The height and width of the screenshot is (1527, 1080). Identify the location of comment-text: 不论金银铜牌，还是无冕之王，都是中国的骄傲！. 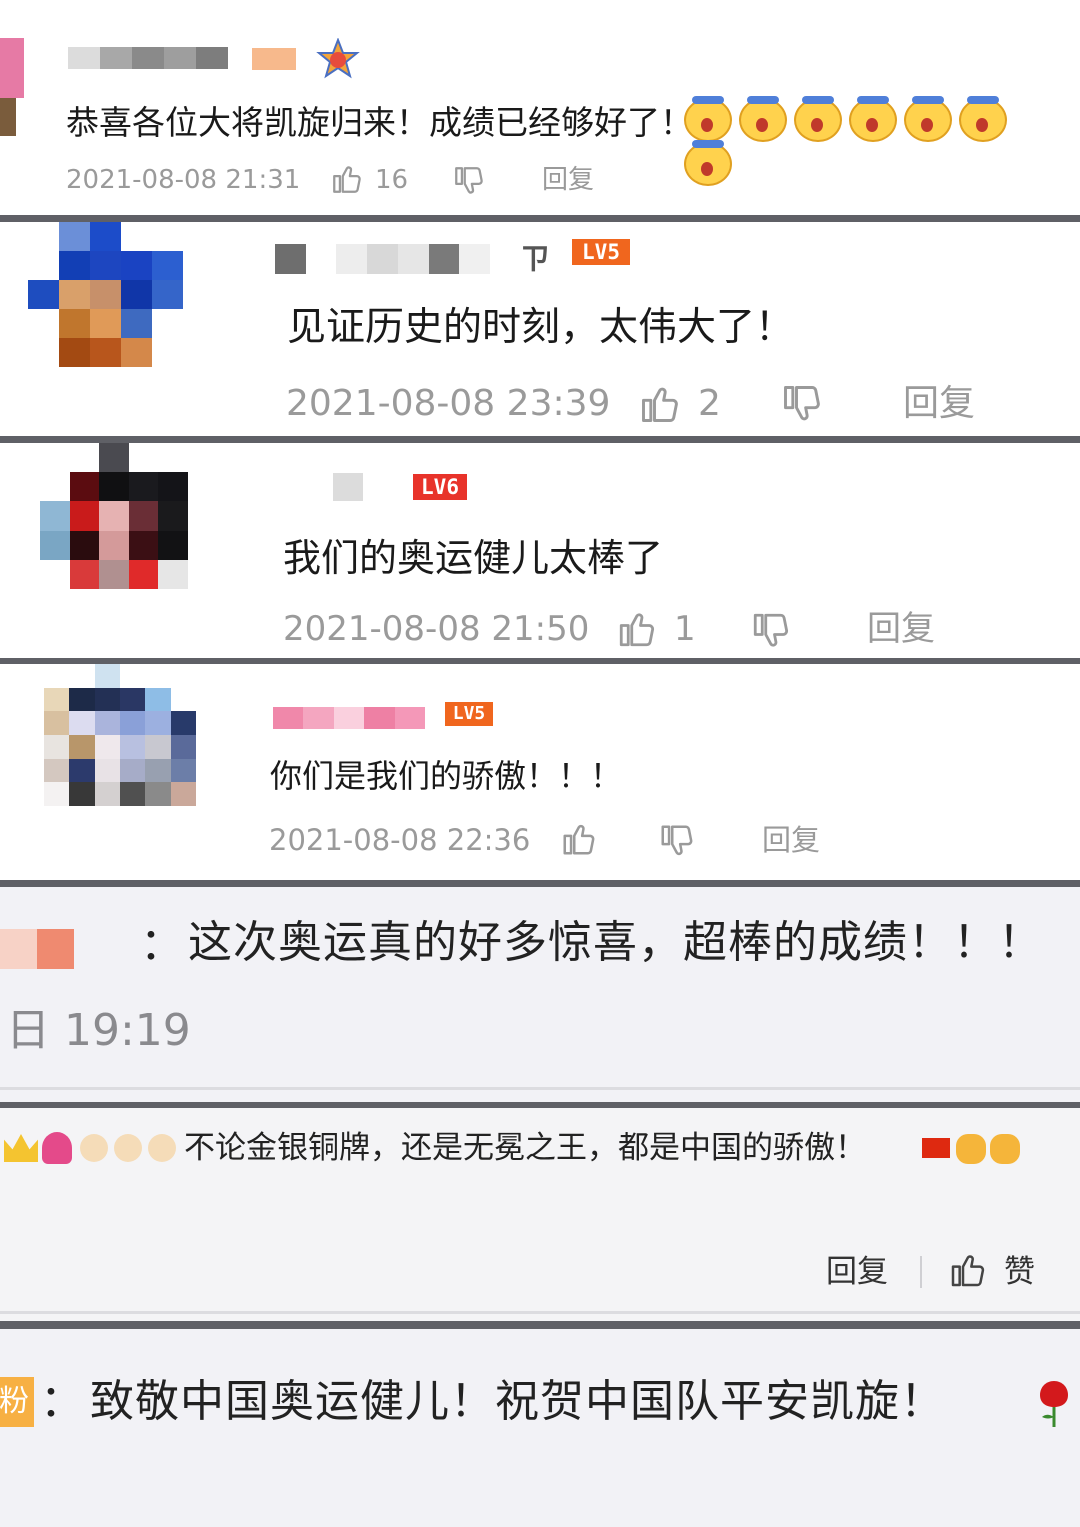
(525, 1148).